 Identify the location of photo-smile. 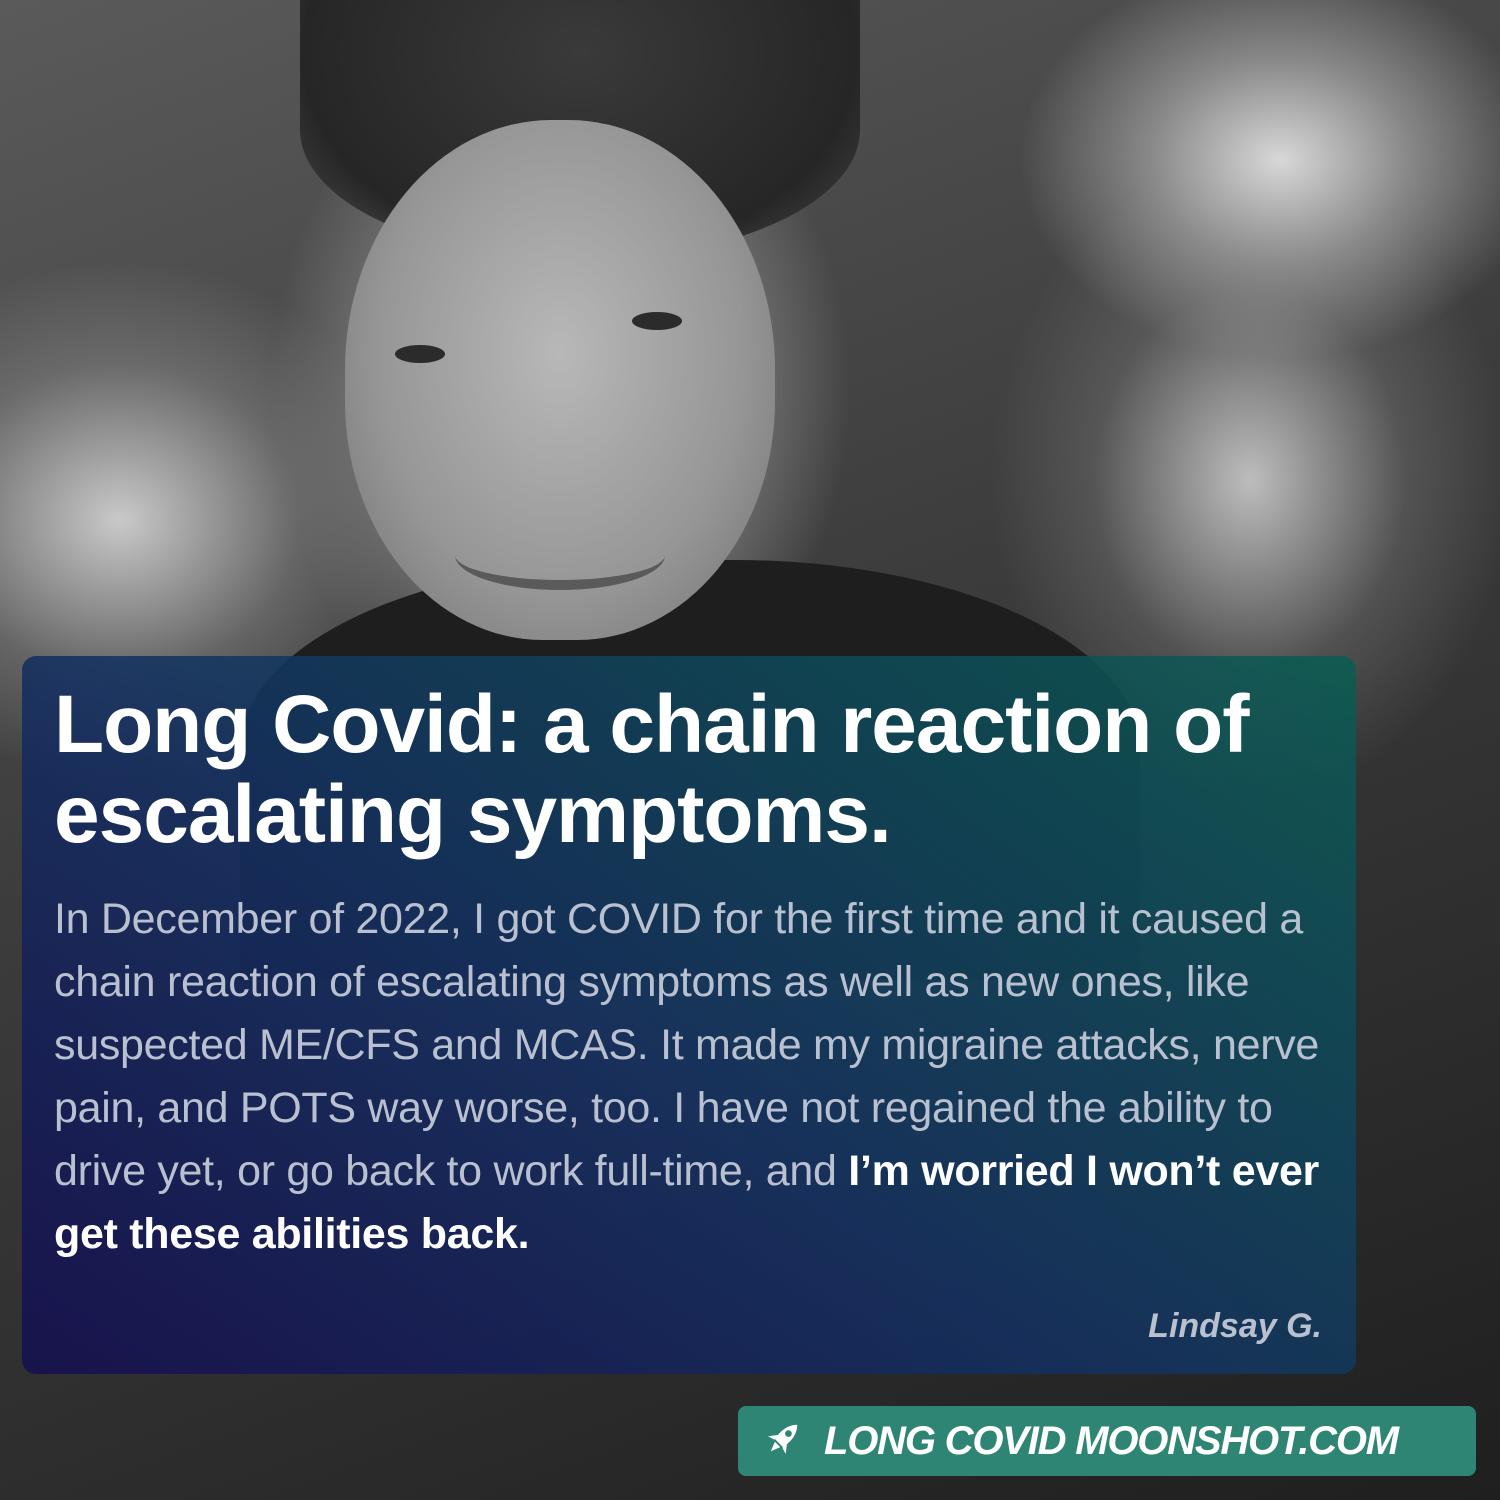
(560, 555).